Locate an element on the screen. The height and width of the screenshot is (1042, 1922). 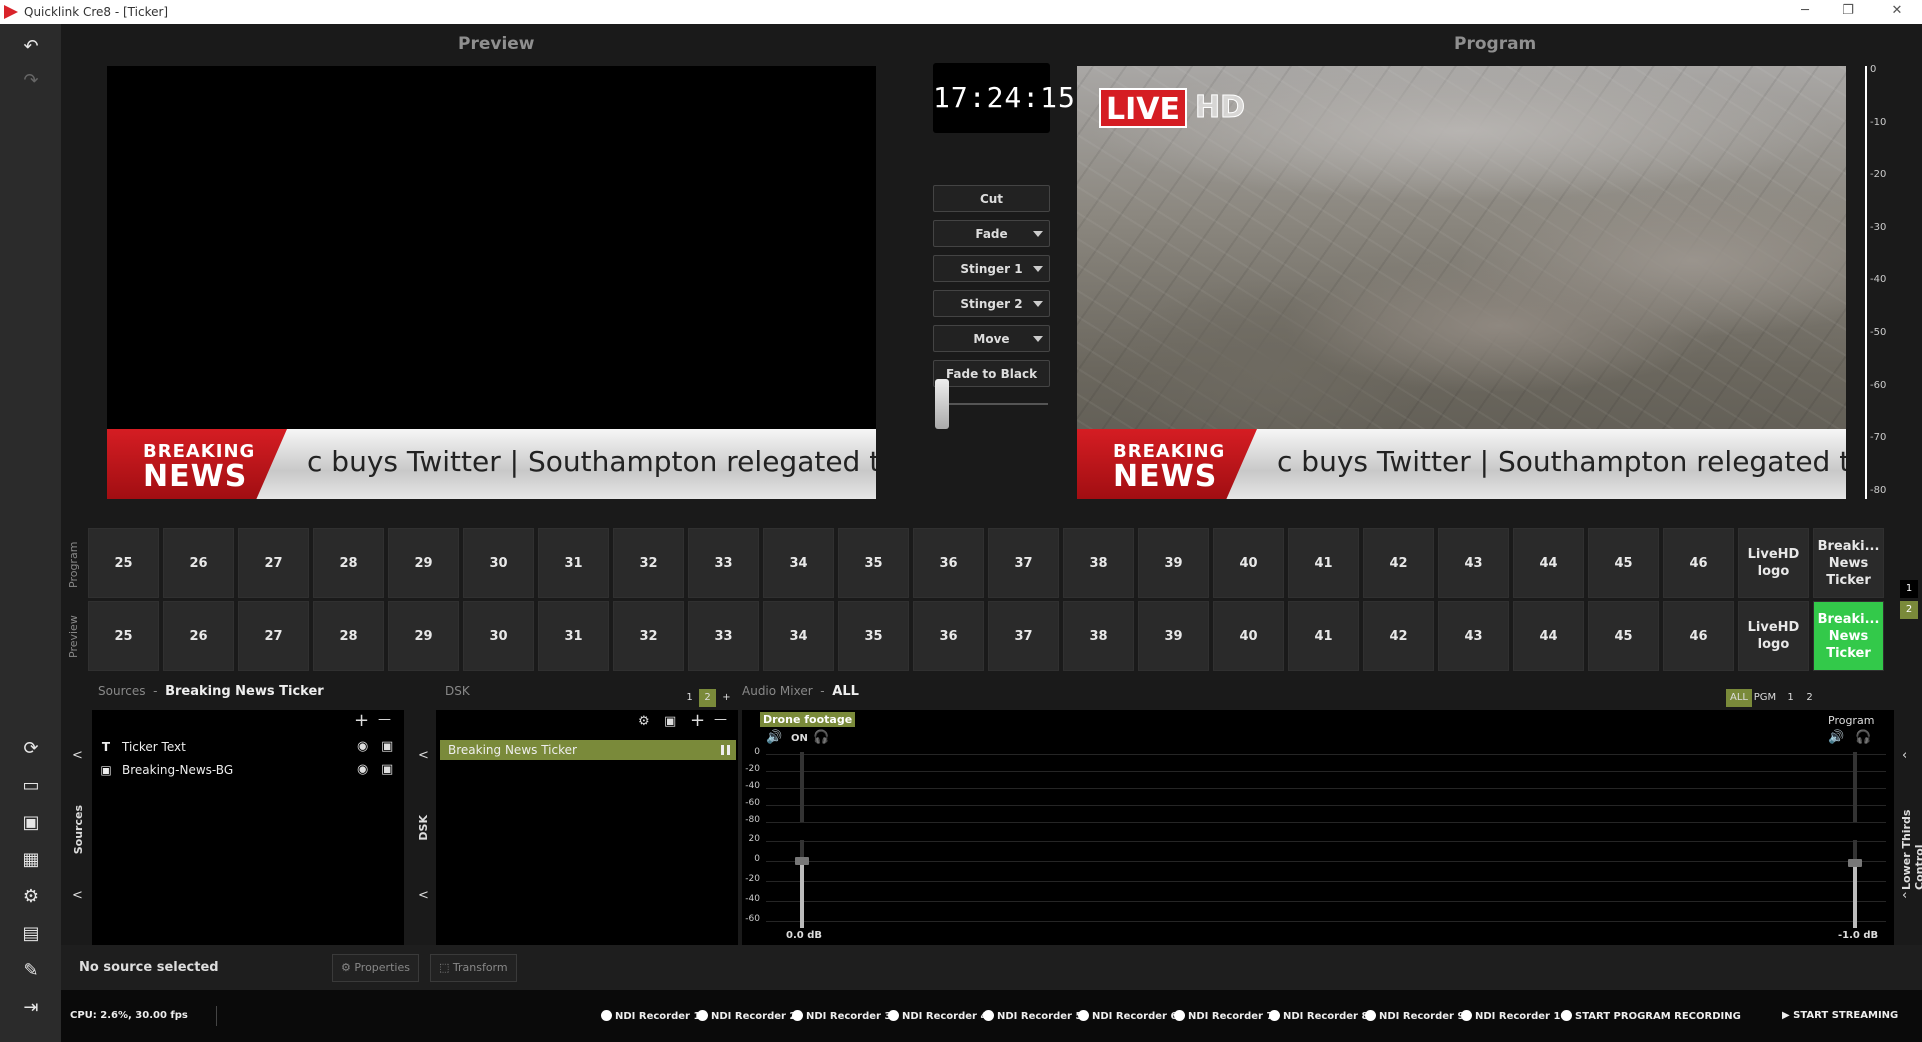
program-scene-cell: 43 is located at coordinates (1473, 563).